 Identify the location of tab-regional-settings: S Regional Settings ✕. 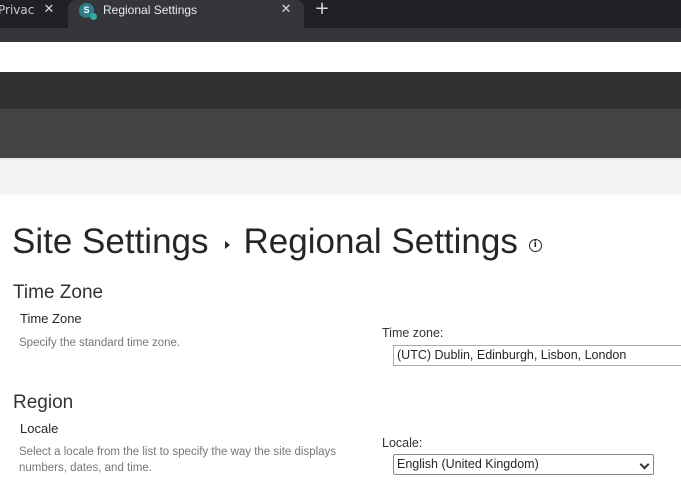
(186, 14).